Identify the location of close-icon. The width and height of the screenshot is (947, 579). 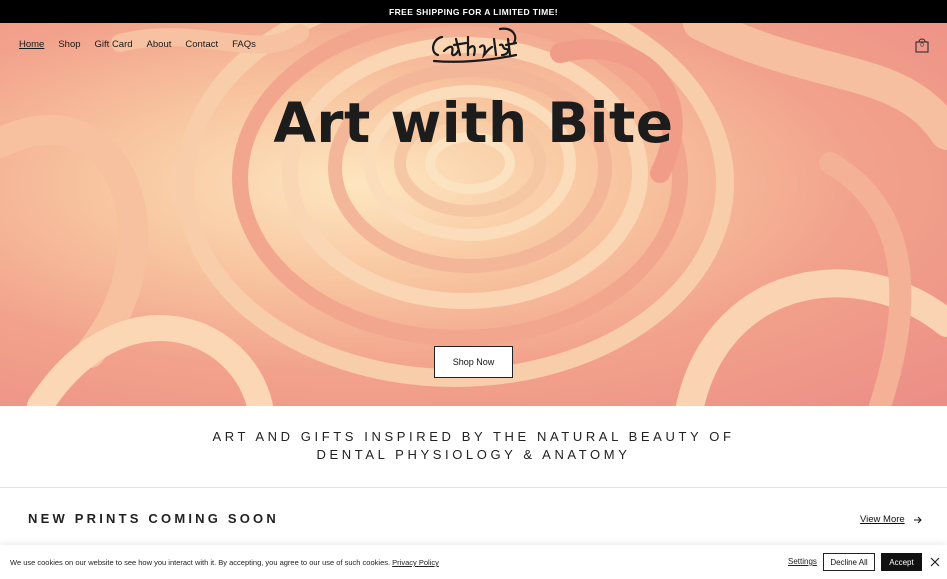
(935, 562).